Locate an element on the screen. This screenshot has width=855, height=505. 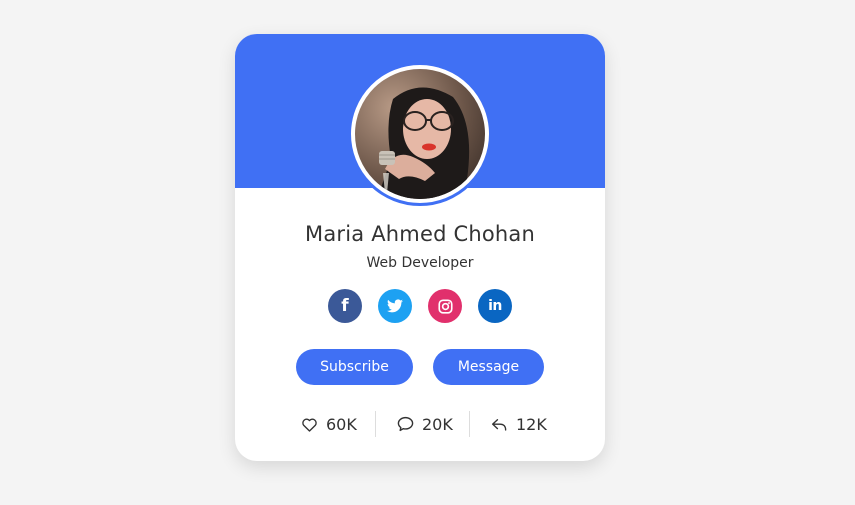
linkedin-link: in is located at coordinates (495, 306).